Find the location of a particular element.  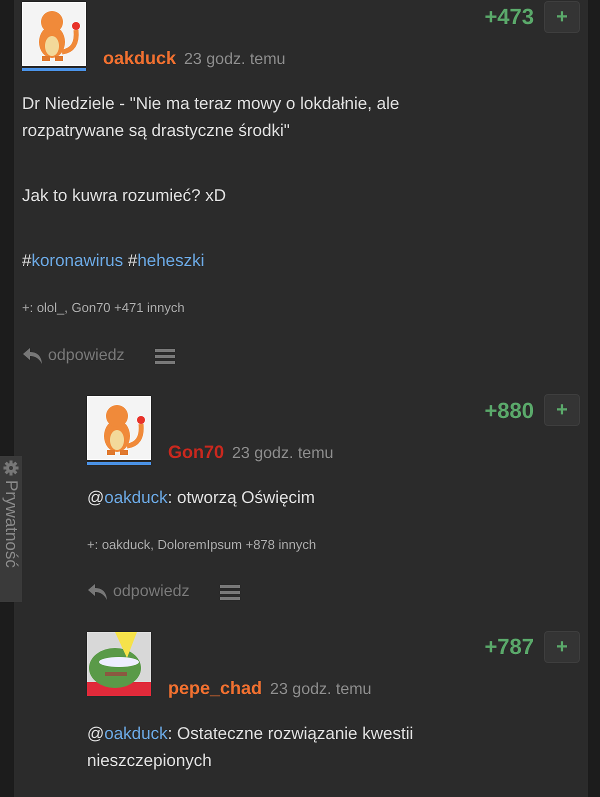

settings-icon is located at coordinates (11, 468).